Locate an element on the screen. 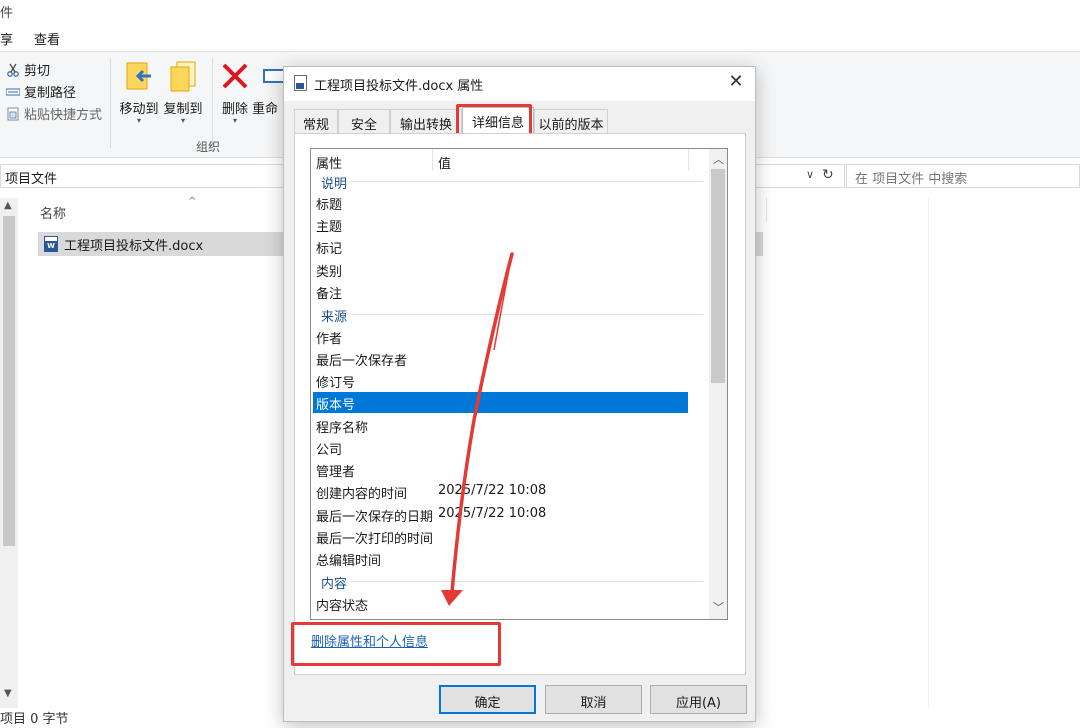 Image resolution: width=1080 pixels, height=728 pixels. paste-shortcut-icon is located at coordinates (13, 113).